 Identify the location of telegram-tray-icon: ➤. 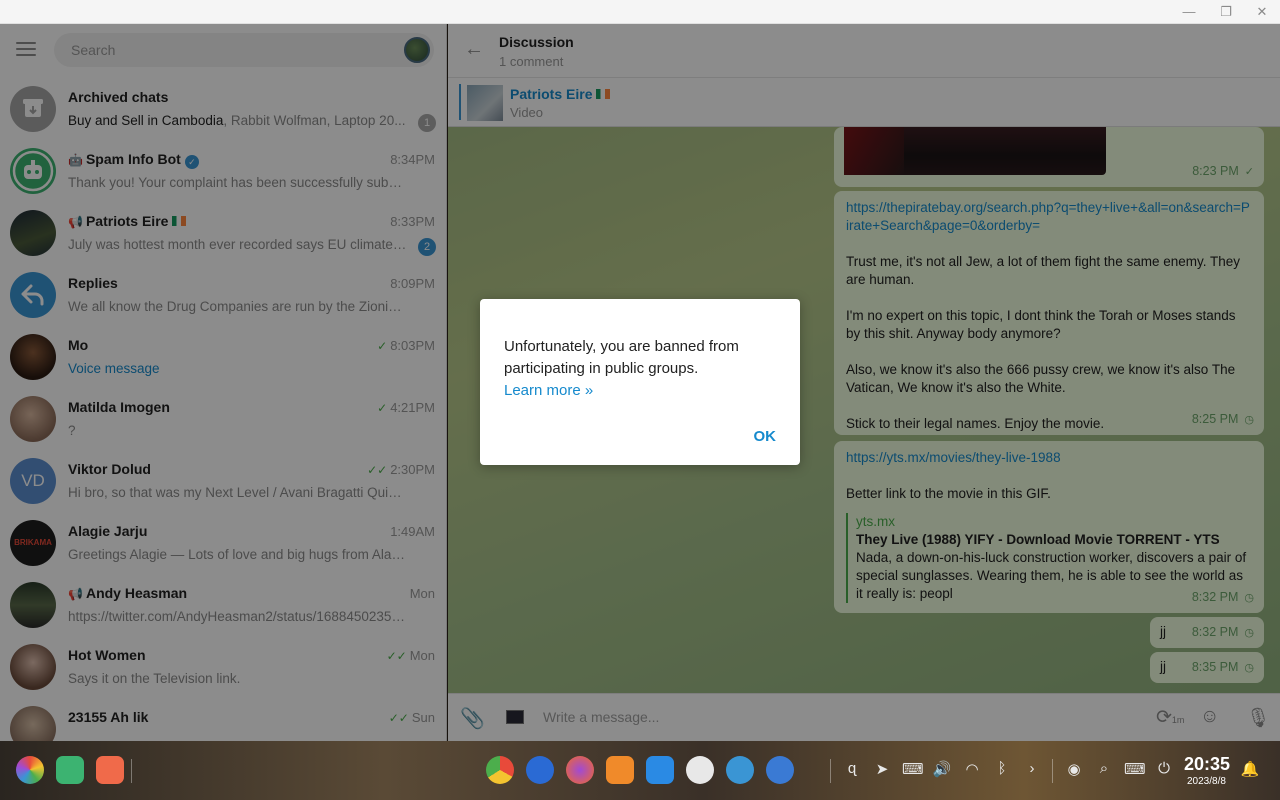
(882, 769).